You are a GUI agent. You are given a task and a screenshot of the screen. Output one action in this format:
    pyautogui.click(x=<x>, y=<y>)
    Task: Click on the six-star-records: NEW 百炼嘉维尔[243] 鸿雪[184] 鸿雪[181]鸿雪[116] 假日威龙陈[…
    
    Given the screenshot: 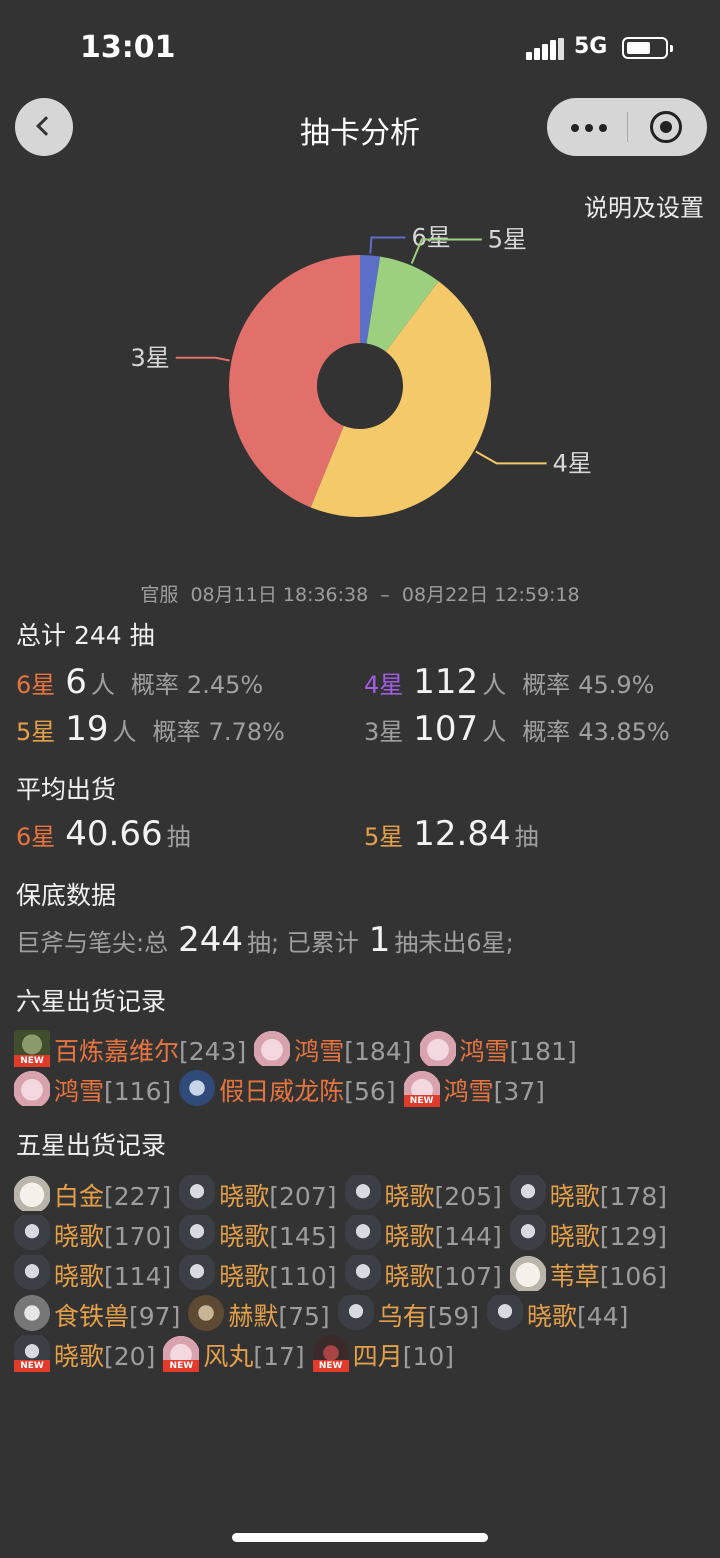 What is the action you would take?
    pyautogui.click(x=364, y=1070)
    